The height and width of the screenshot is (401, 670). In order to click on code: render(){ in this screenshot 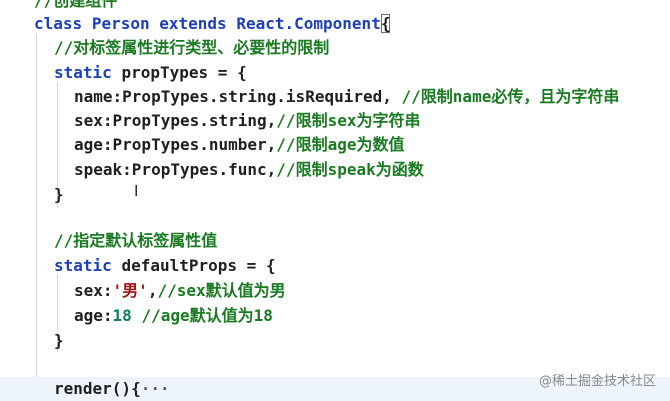, I will do `click(97, 388)`.